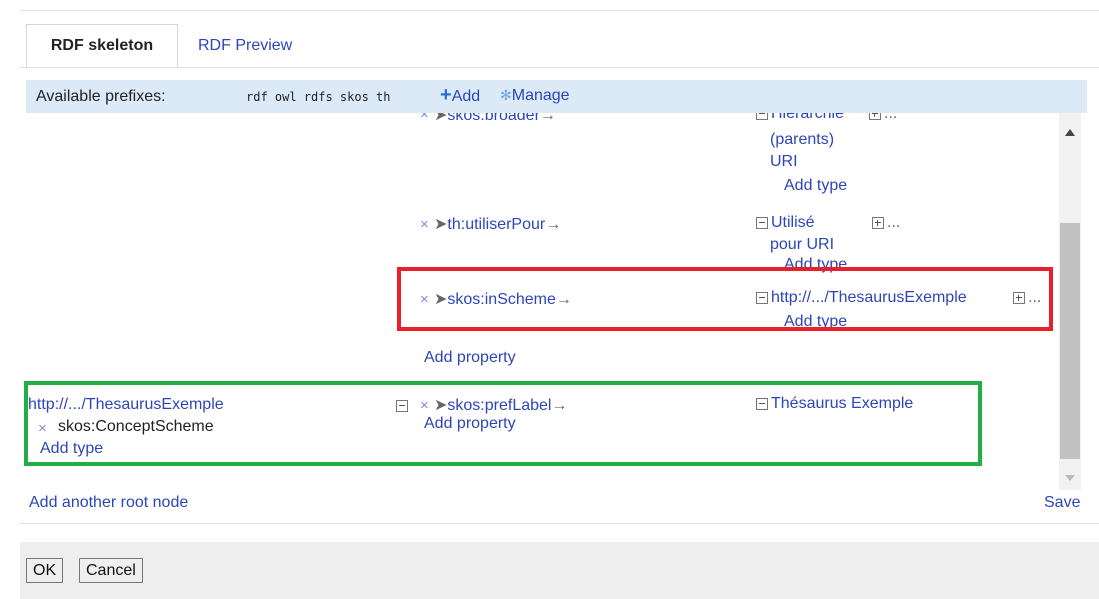  I want to click on property-th-utiliserpour: ➤th:utiliserPour→, so click(497, 224).